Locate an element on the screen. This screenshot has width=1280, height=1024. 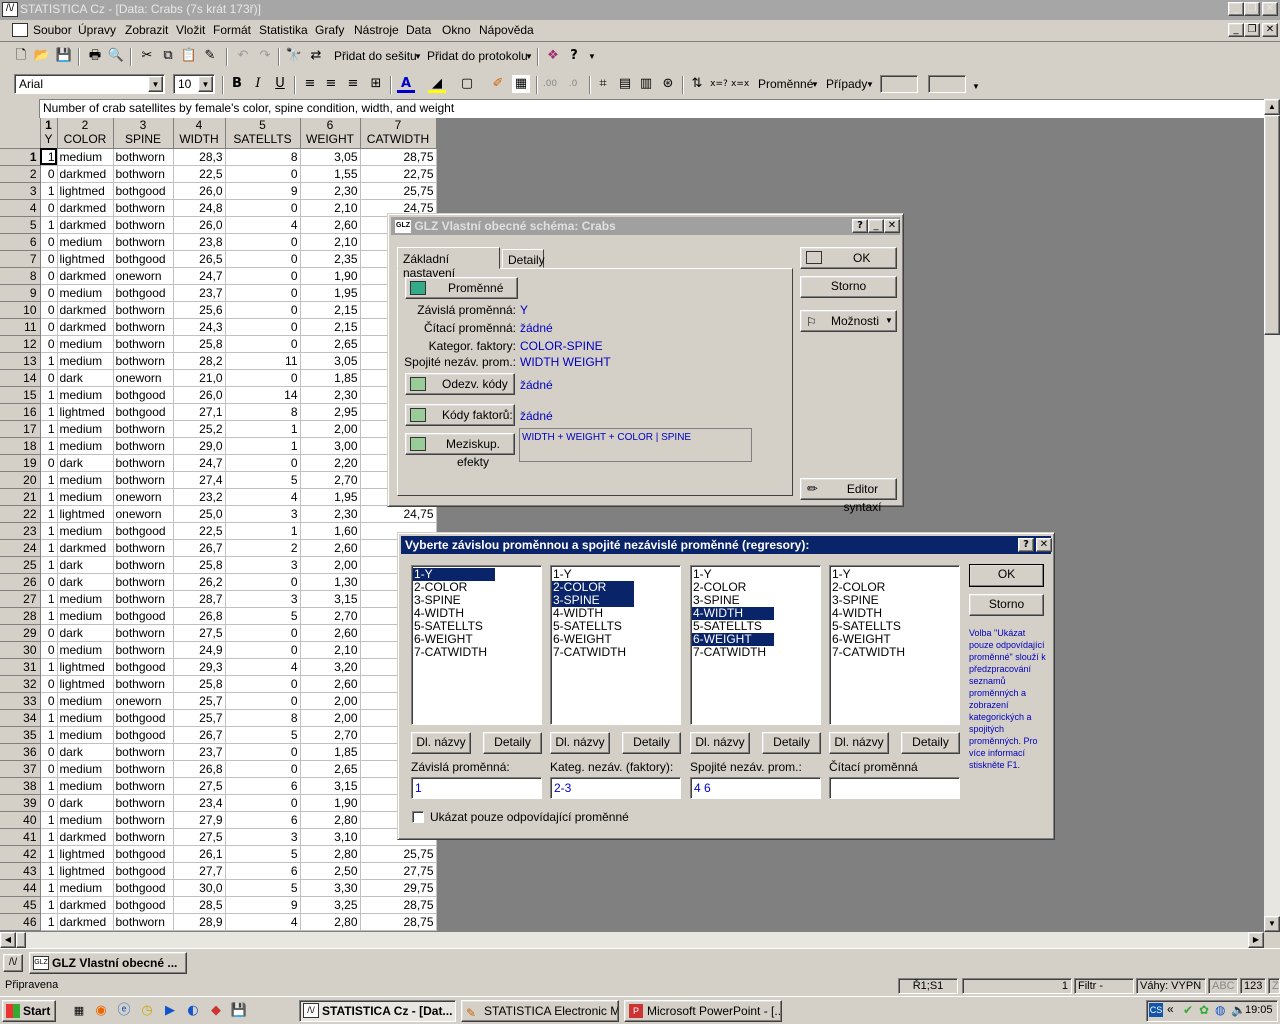
response-codes-button: Odezv. kódy is located at coordinates (460, 384).